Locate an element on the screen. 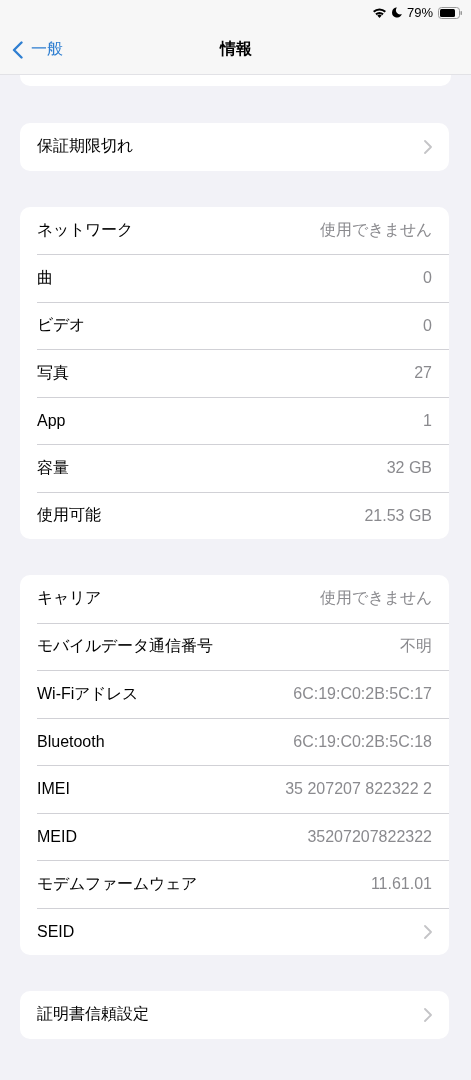 The height and width of the screenshot is (1080, 471). row-label: 容量 is located at coordinates (53, 467).